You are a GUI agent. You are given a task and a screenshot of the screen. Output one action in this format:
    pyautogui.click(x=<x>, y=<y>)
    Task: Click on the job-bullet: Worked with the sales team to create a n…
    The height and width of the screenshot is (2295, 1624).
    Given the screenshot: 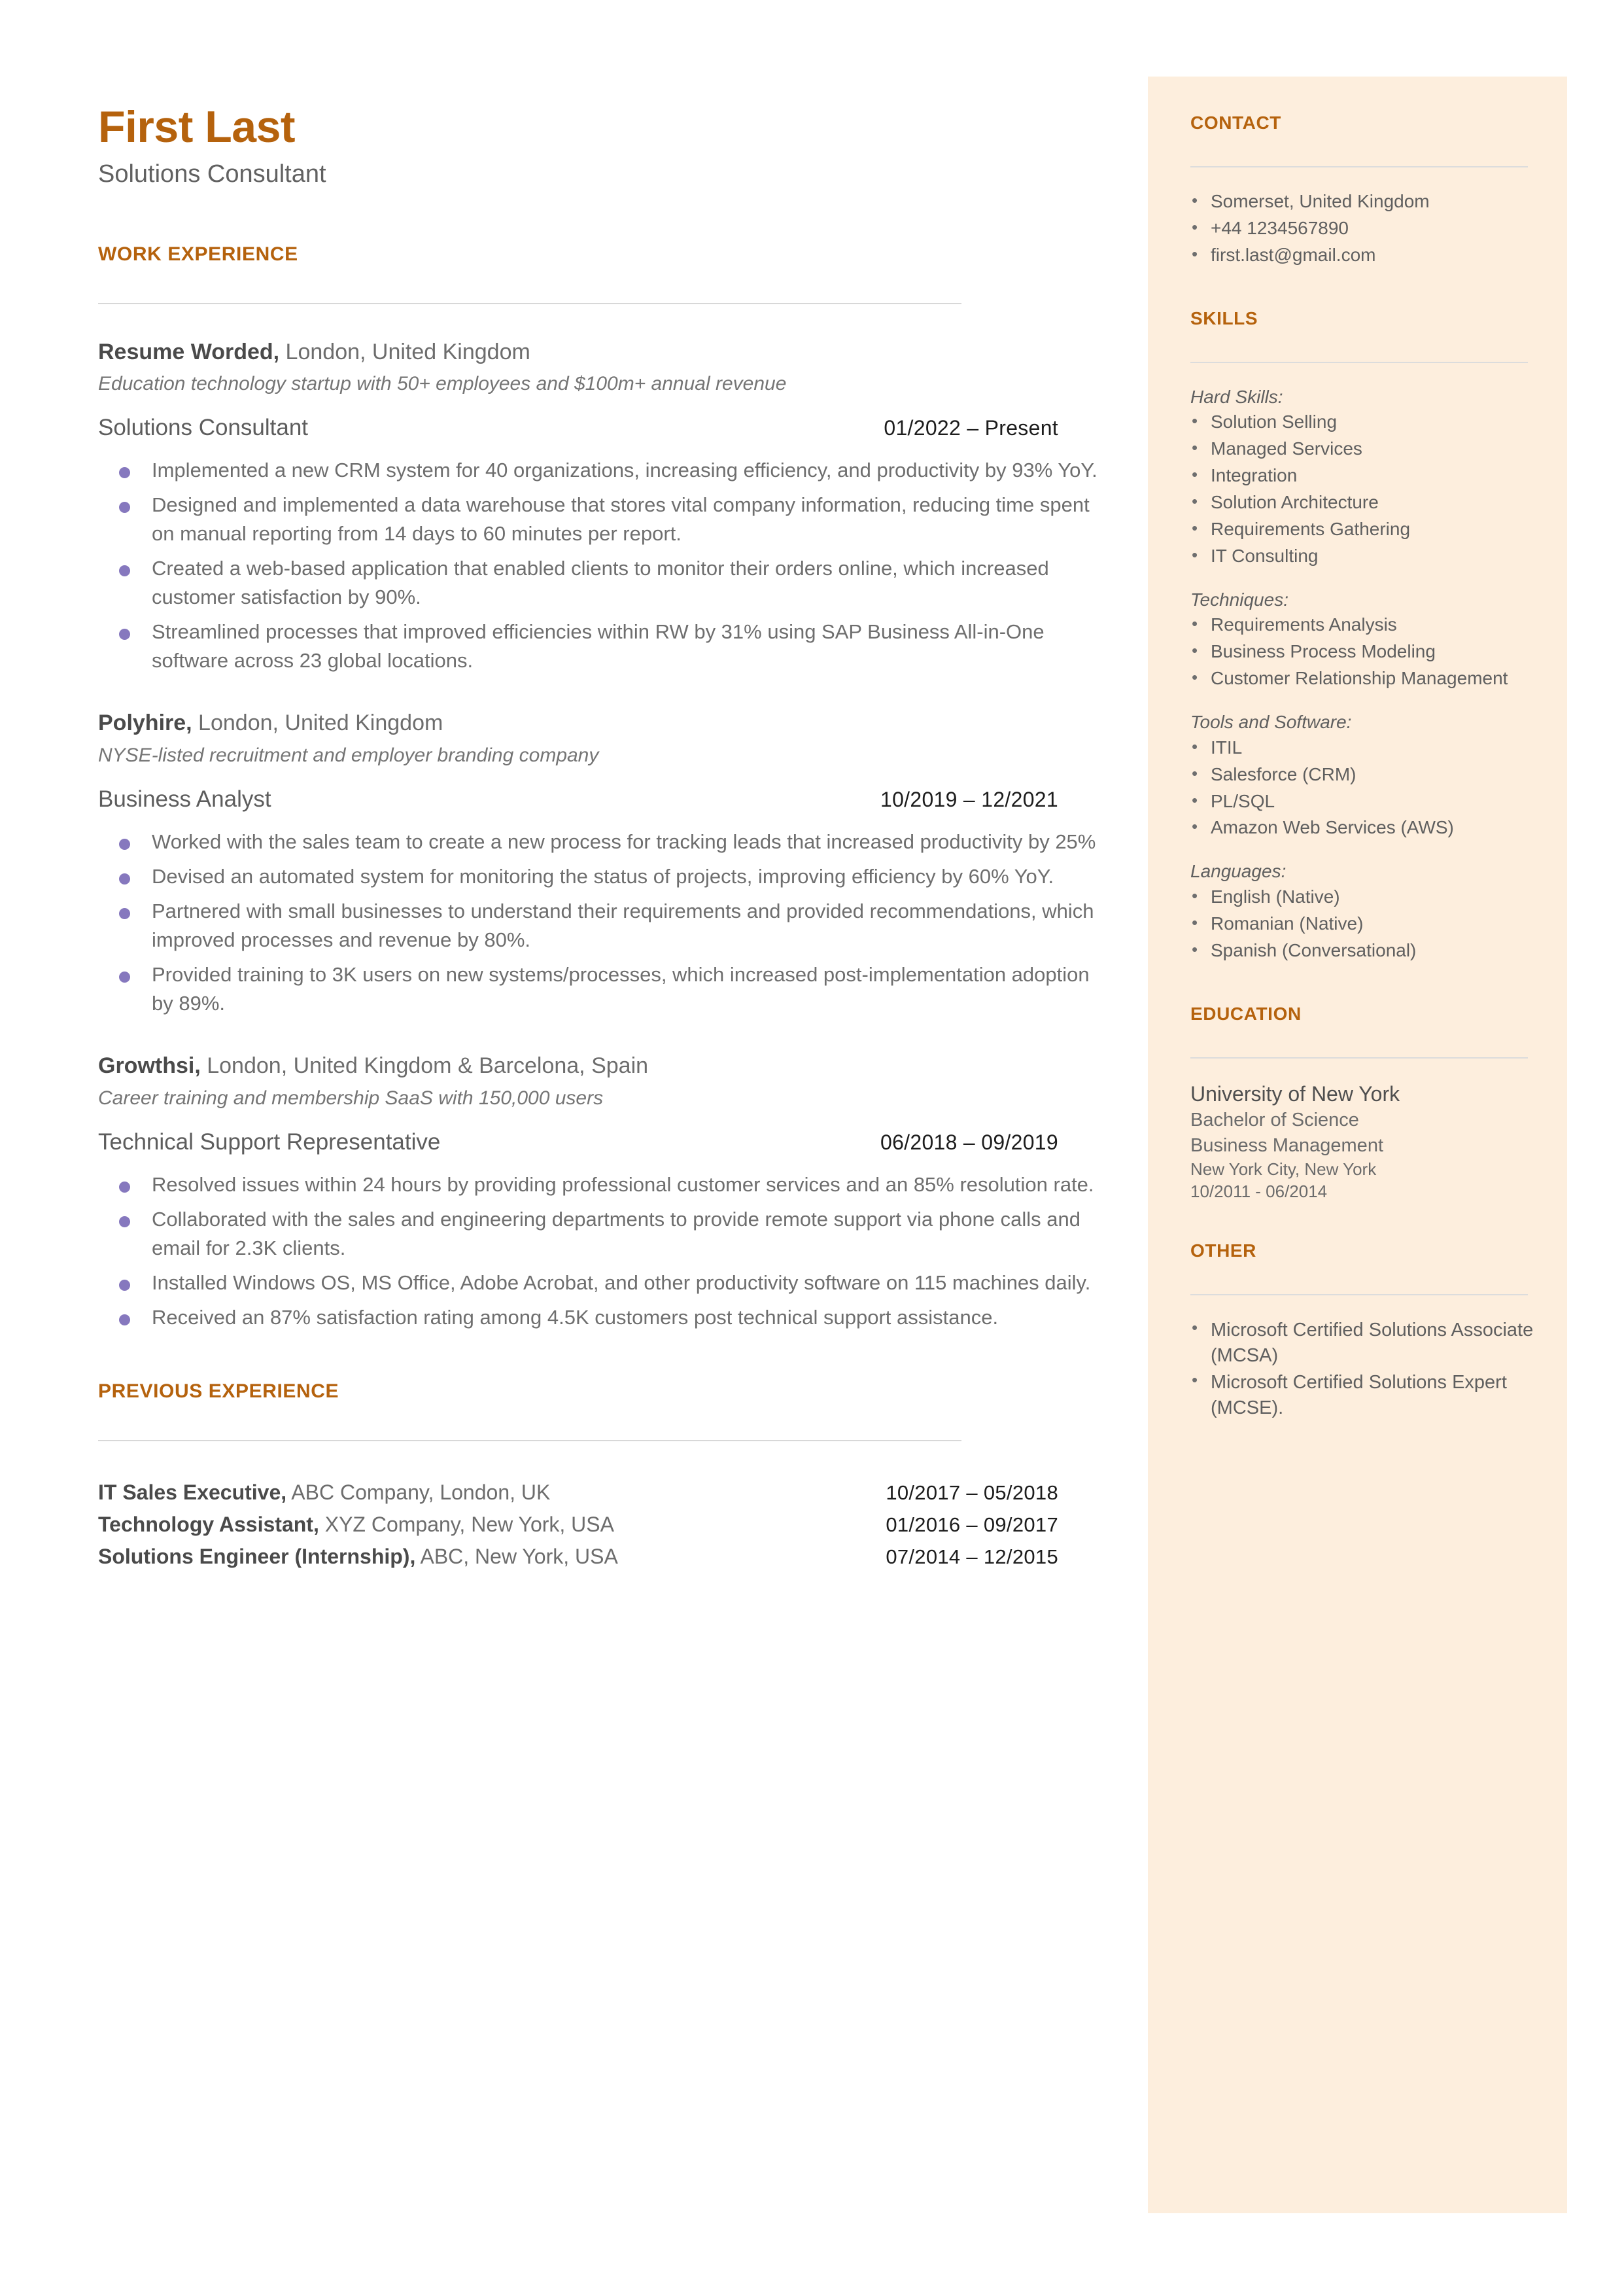 What is the action you would take?
    pyautogui.click(x=605, y=842)
    